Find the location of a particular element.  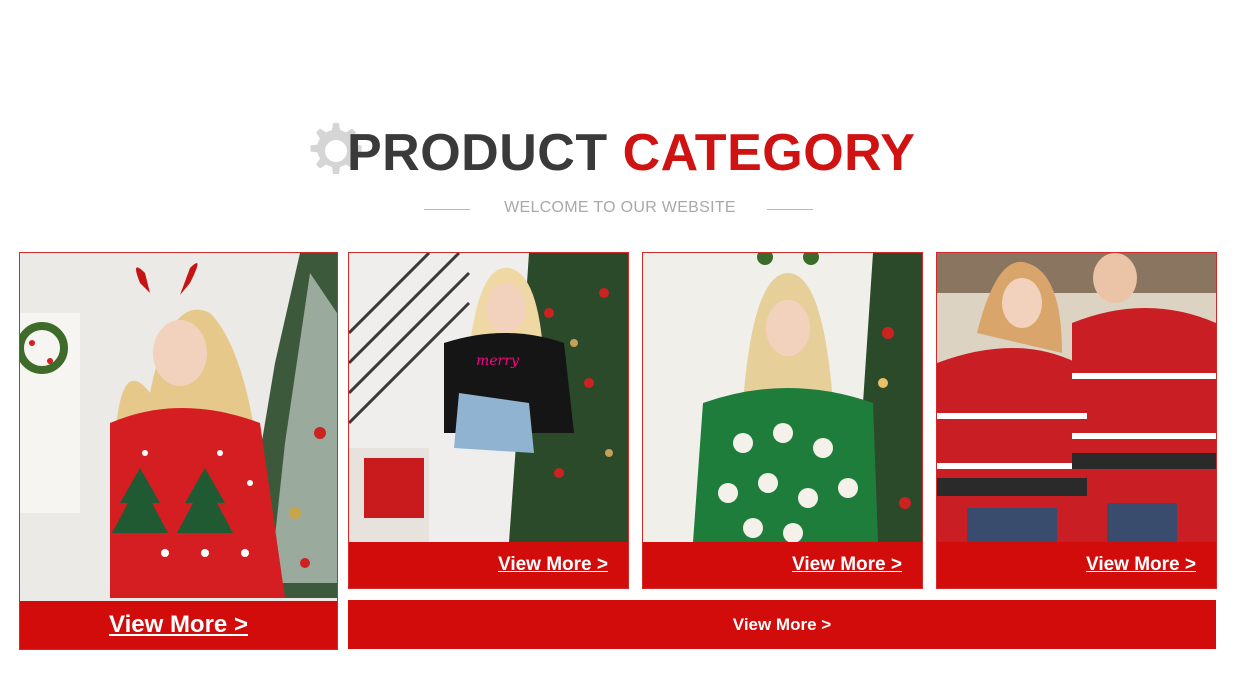

subtitle: WELCOME TO OUR WEBSITE is located at coordinates (620, 207).